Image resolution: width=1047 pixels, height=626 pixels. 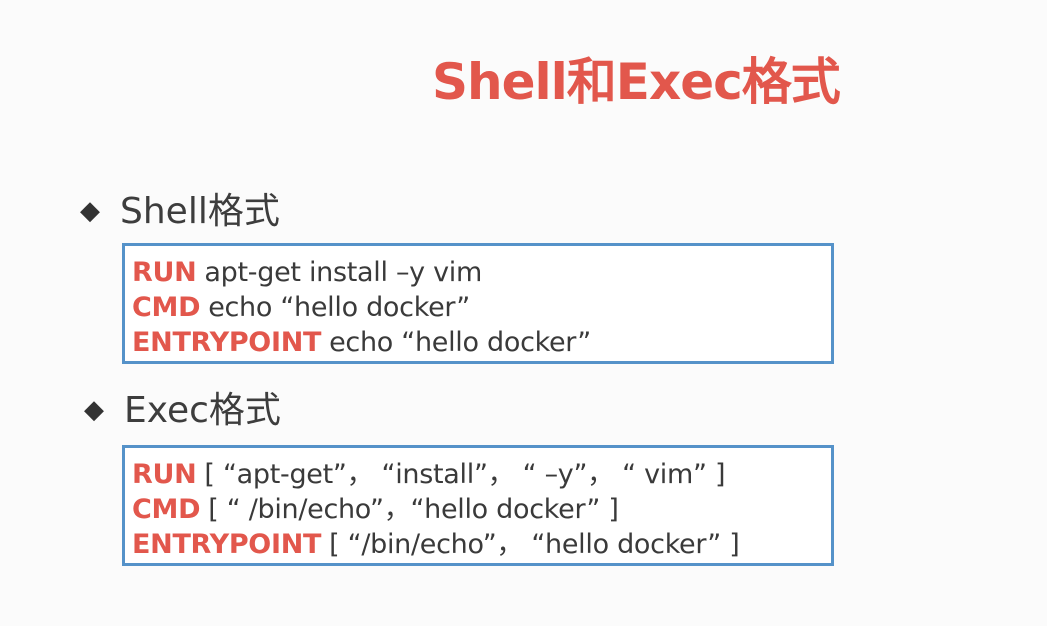 I want to click on section-heading-label: Shell格式, so click(x=200, y=211).